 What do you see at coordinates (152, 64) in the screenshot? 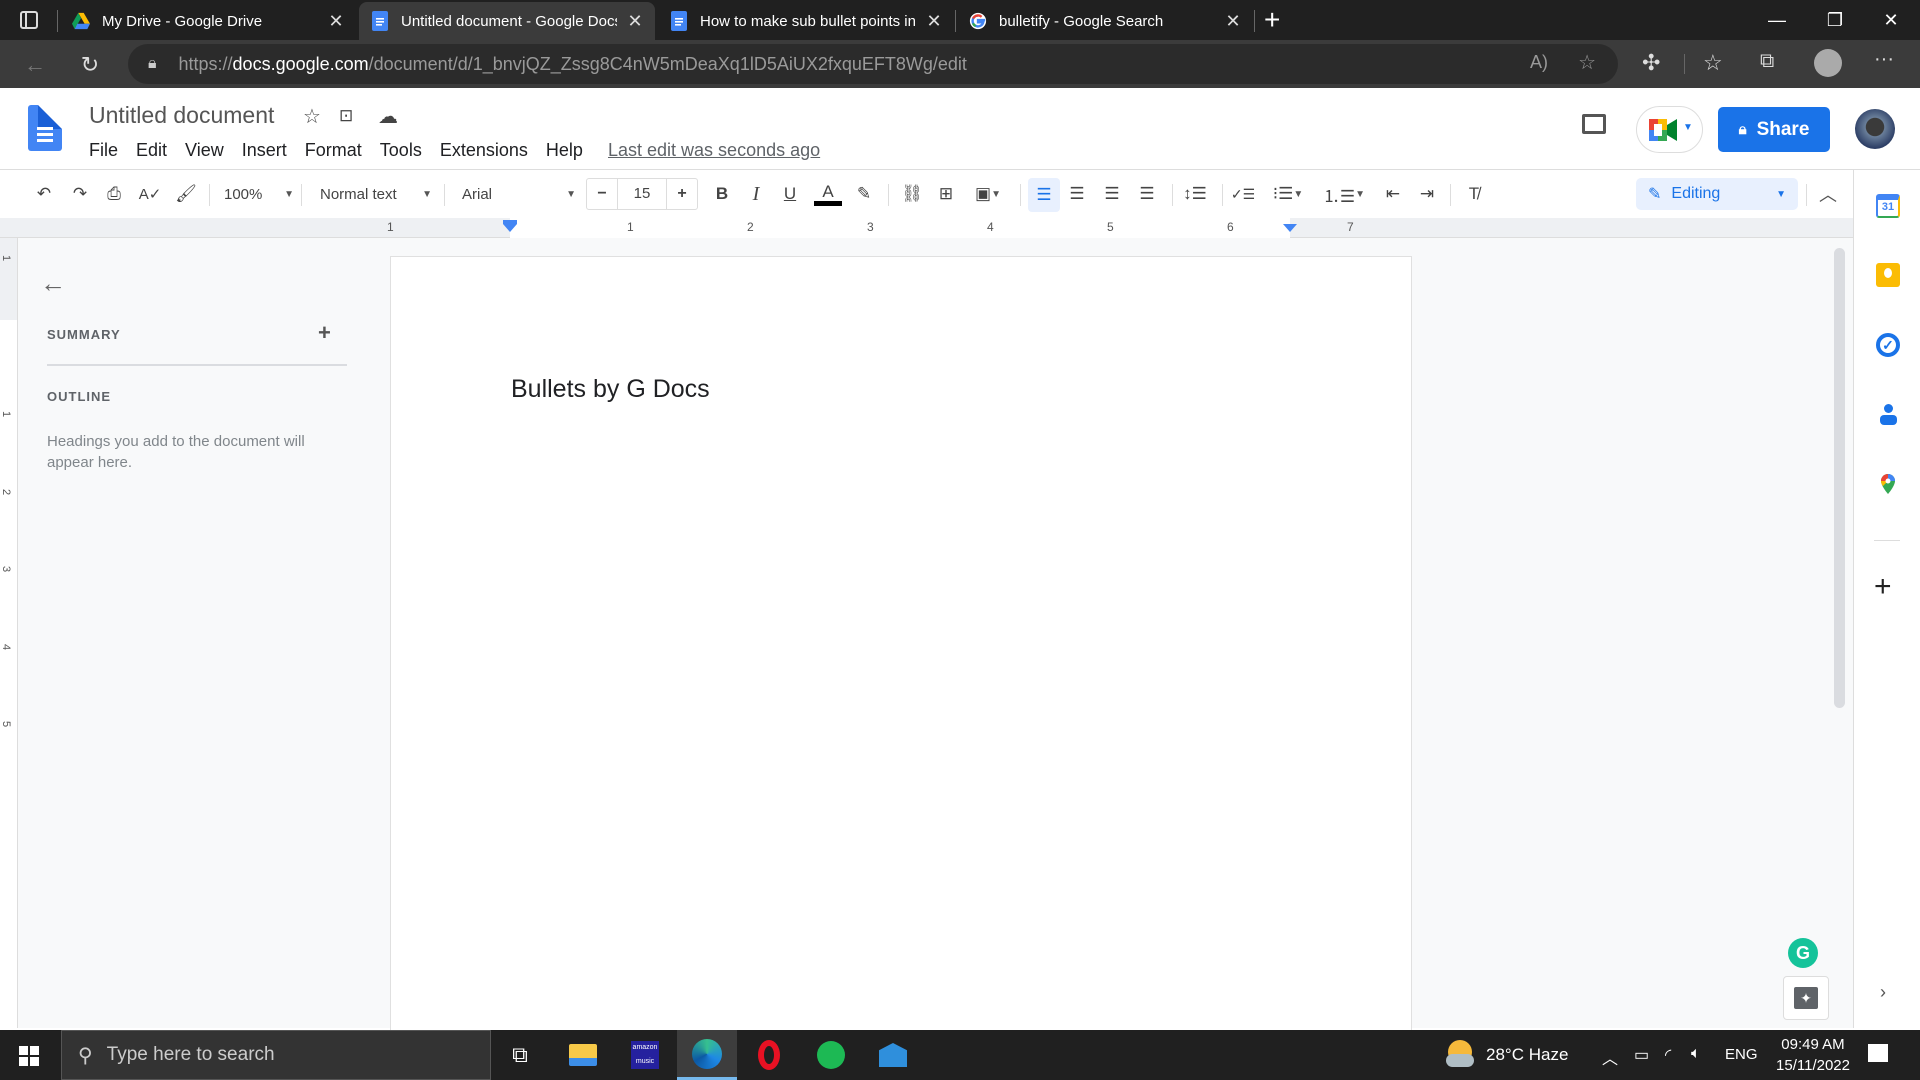
I see `lock-icon: 🔒︎` at bounding box center [152, 64].